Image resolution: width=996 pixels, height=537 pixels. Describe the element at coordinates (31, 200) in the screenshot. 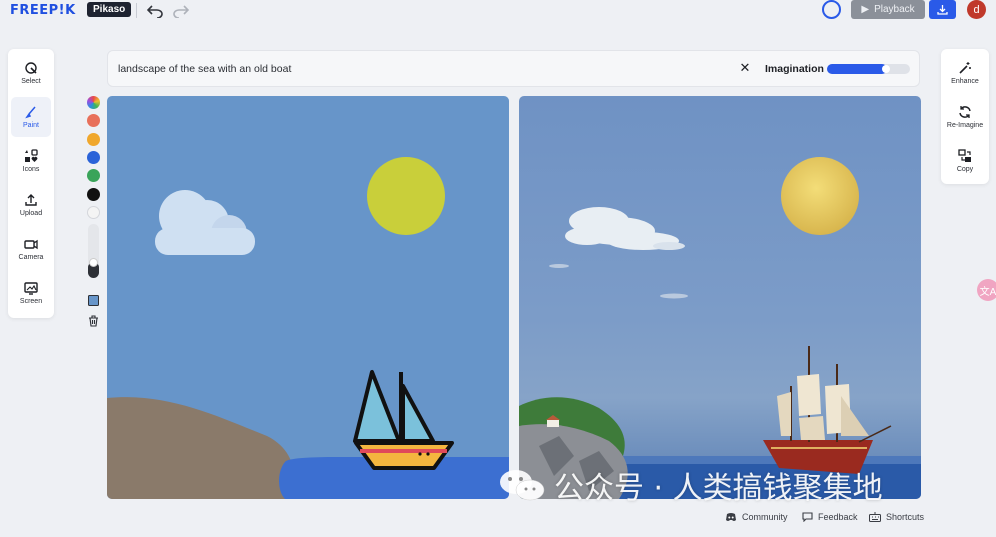

I see `upload-icon` at that location.